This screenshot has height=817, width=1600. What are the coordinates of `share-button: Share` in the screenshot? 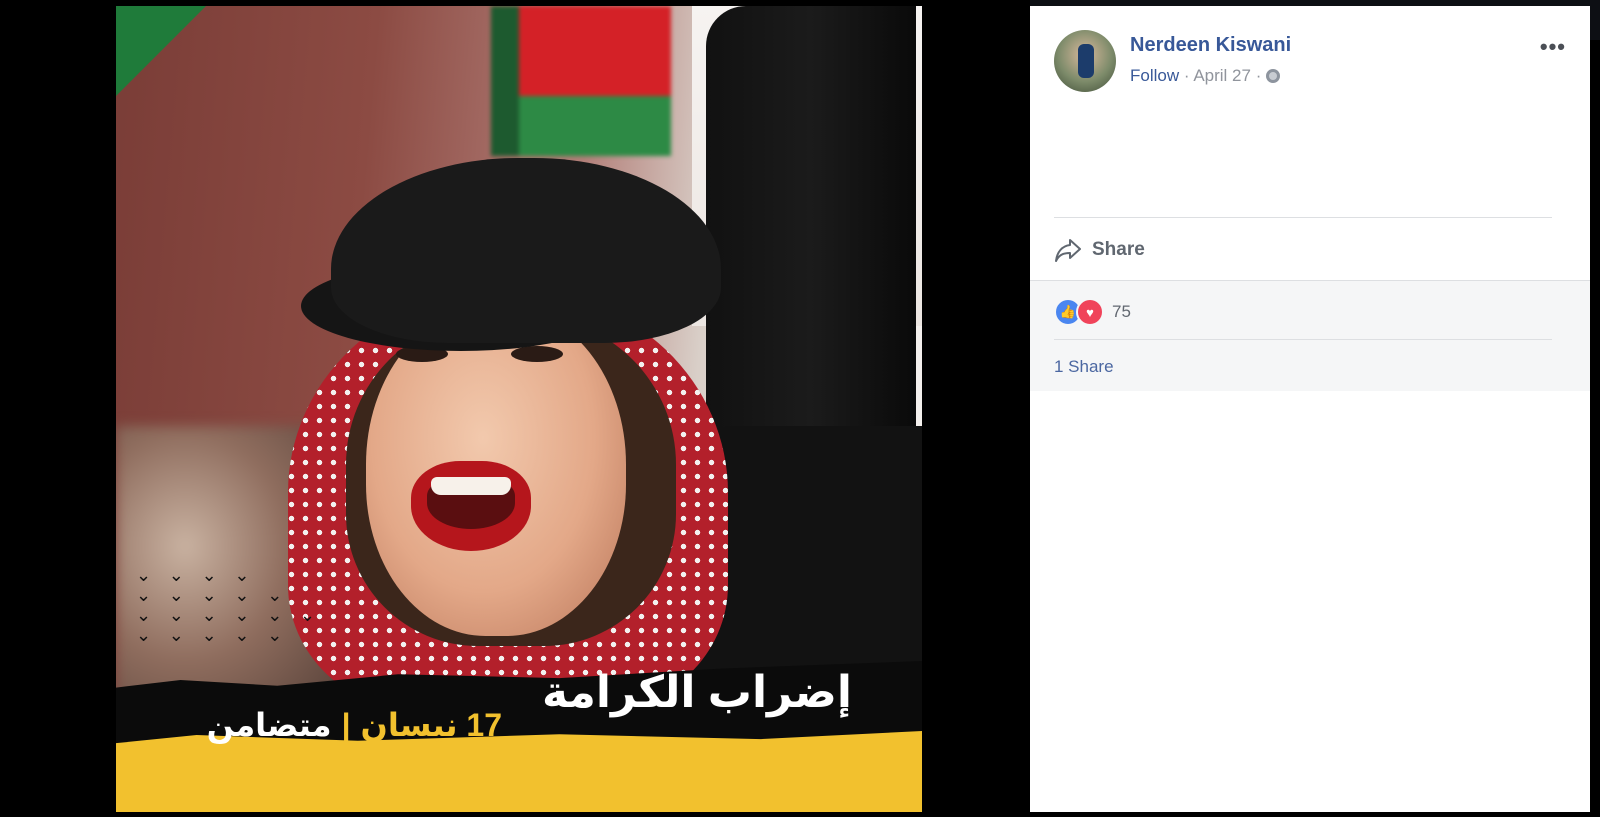 It's located at (1099, 250).